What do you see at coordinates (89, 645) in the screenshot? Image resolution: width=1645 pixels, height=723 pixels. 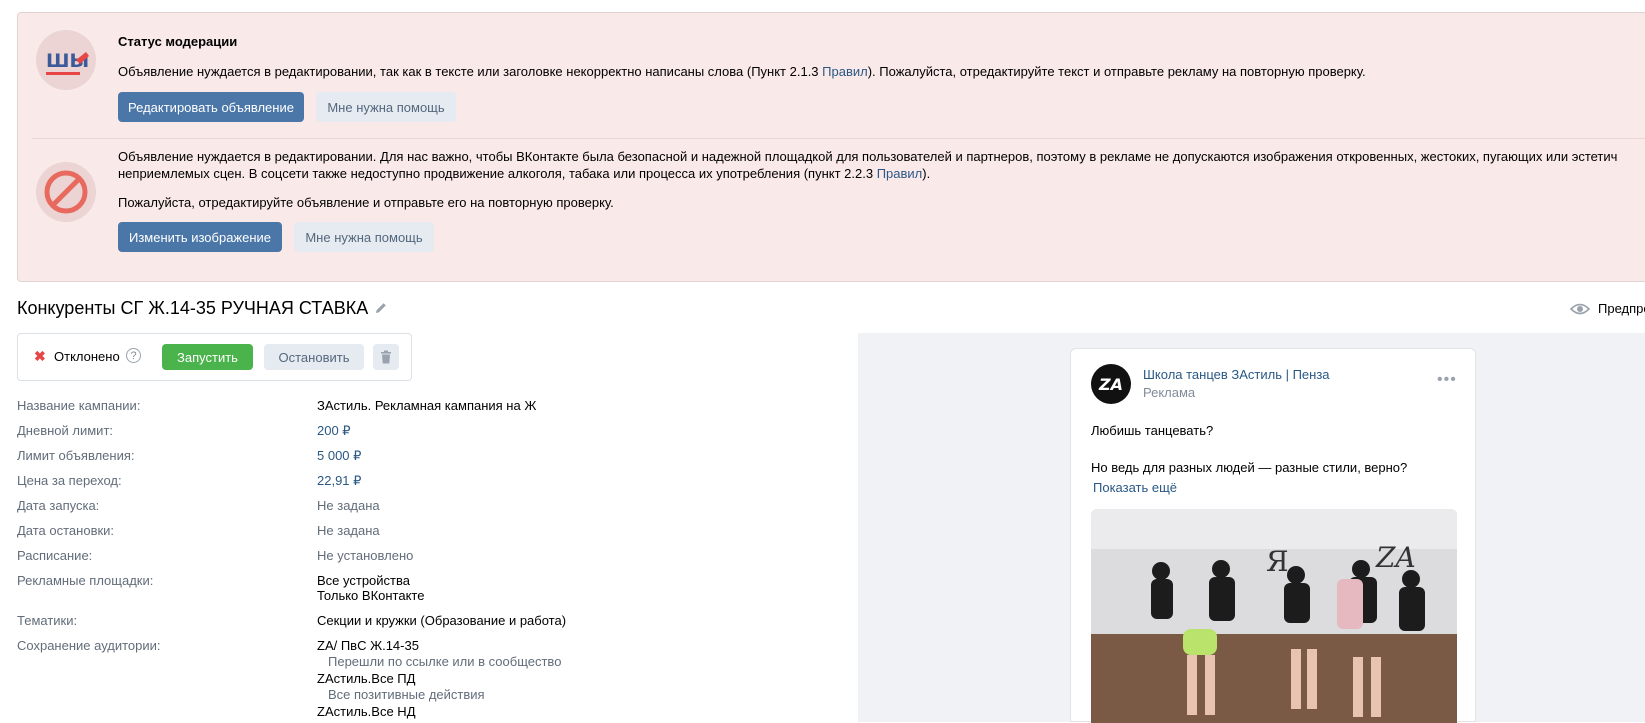 I see `audience-label: Сохранение аудитории:` at bounding box center [89, 645].